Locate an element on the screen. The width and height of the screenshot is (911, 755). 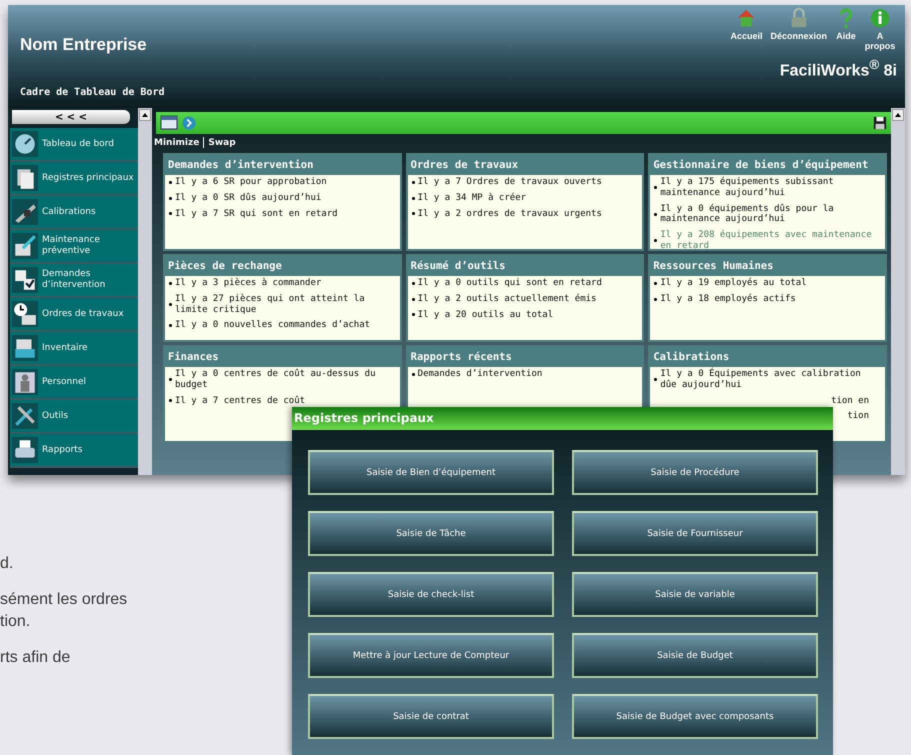
dialog-title: Registres principaux is located at coordinates (562, 418).